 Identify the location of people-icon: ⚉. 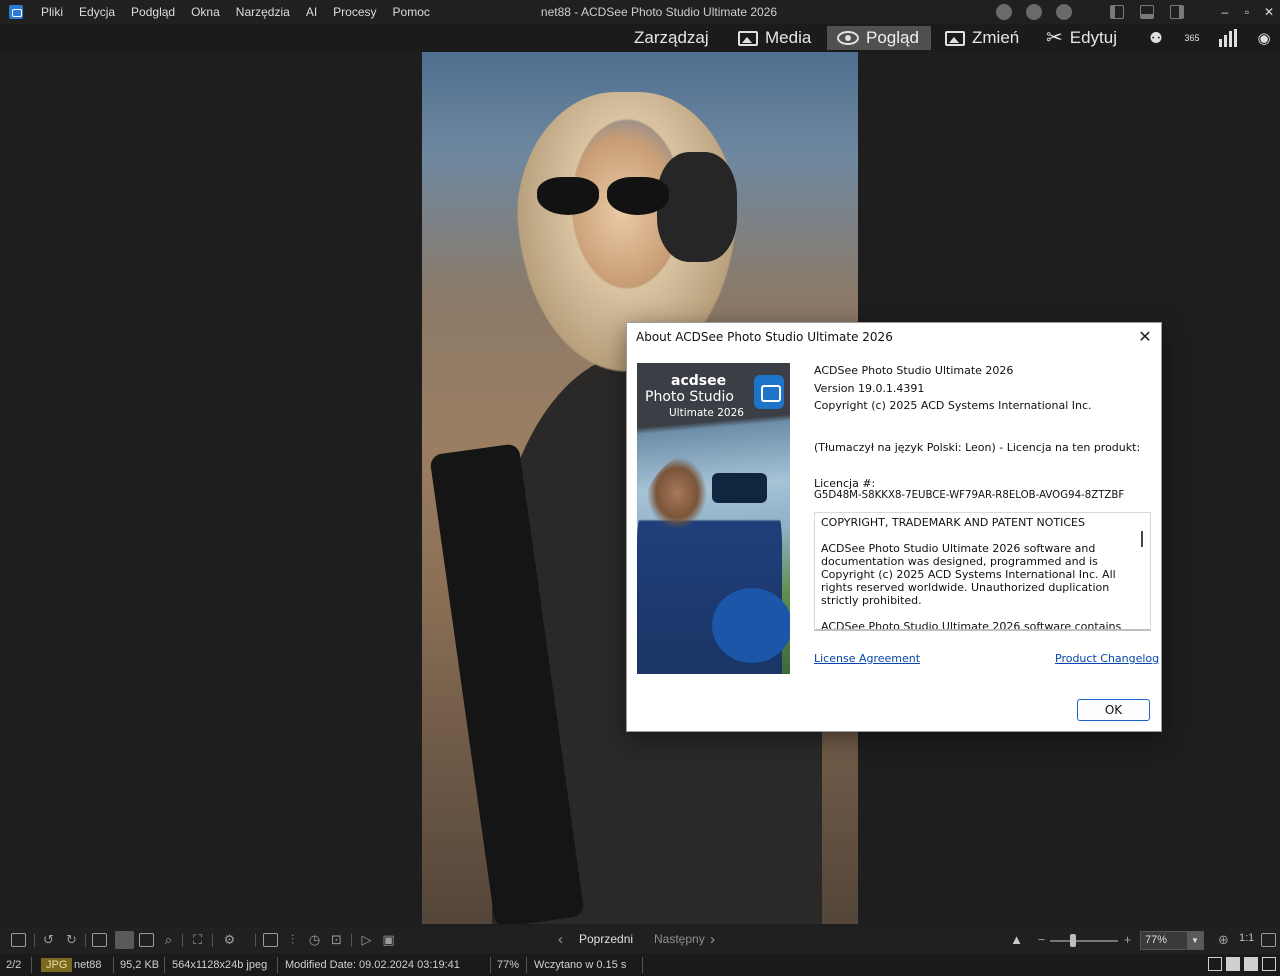
(1156, 38).